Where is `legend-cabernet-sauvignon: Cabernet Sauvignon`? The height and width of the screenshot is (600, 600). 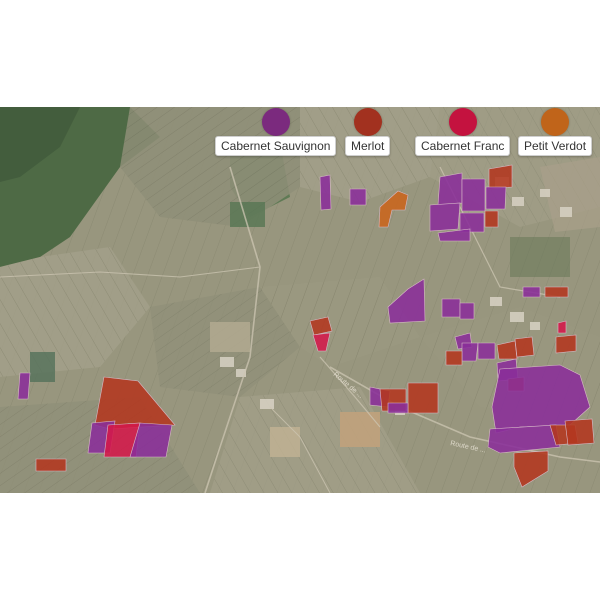
legend-cabernet-sauvignon: Cabernet Sauvignon is located at coordinates (276, 132).